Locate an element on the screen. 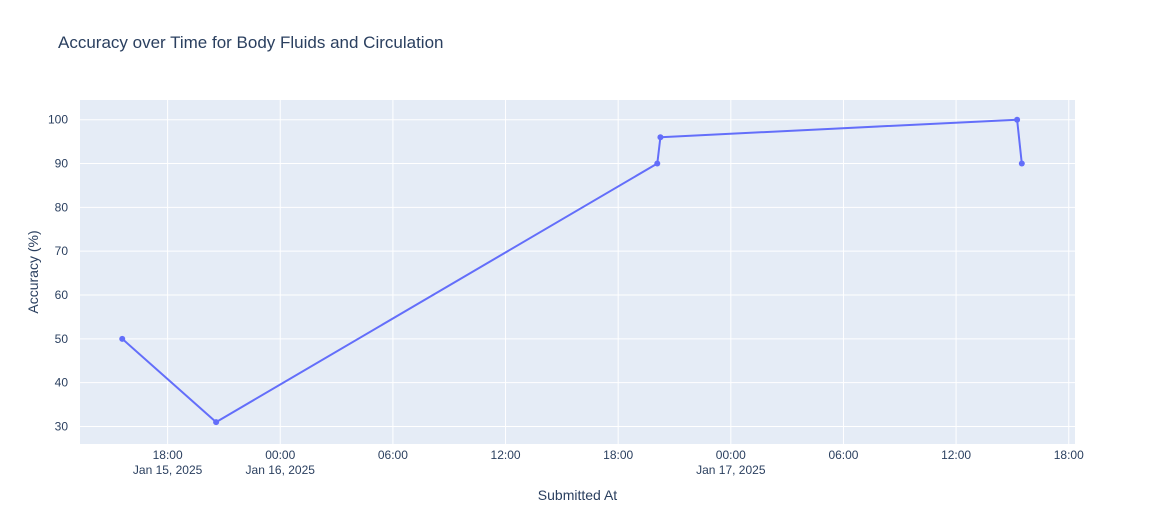 This screenshot has width=1156, height=525. y-tick-label: 30 is located at coordinates (62, 426).